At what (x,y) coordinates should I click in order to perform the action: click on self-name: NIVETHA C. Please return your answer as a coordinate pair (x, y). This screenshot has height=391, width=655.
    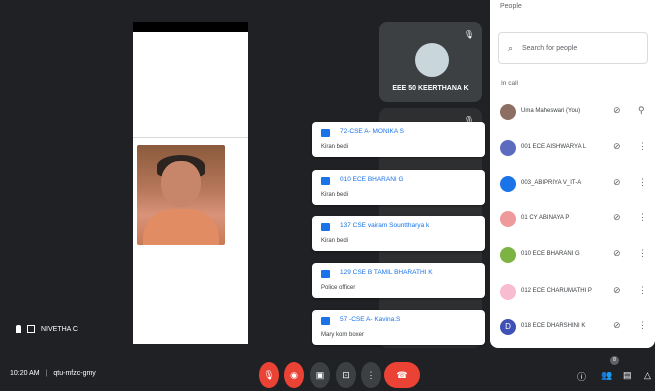
    Looking at the image, I should click on (59, 329).